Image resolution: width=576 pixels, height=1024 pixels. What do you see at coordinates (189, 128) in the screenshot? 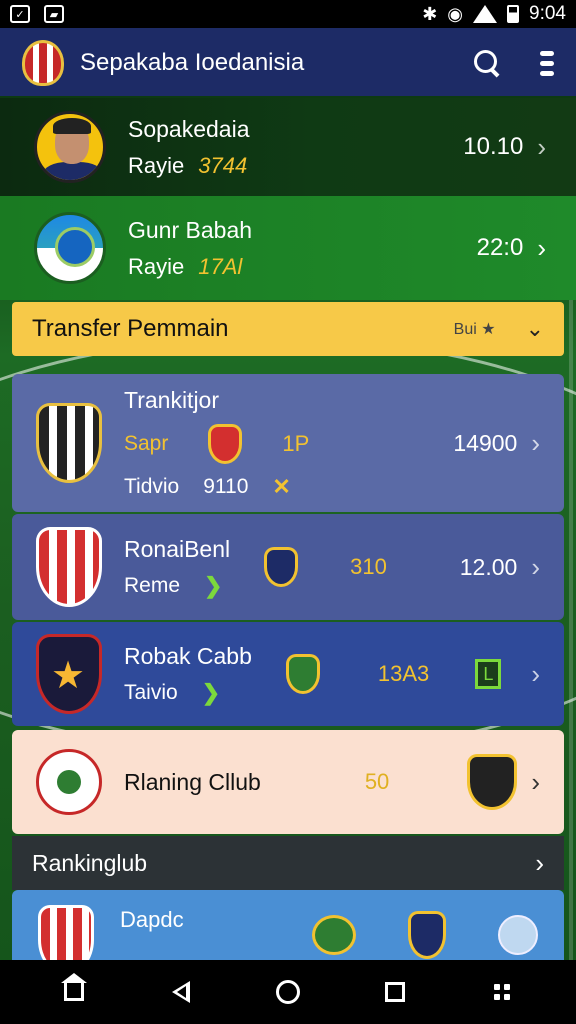
I see `player-name: Sopakedaia` at bounding box center [189, 128].